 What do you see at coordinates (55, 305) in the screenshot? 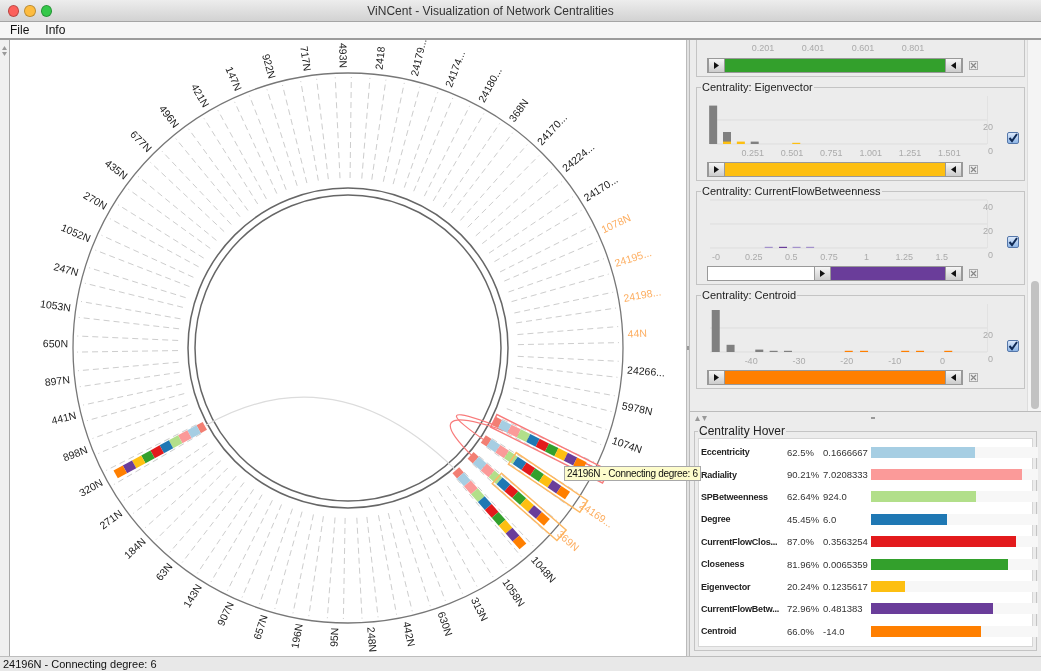
I see `node-label: 1053N` at bounding box center [55, 305].